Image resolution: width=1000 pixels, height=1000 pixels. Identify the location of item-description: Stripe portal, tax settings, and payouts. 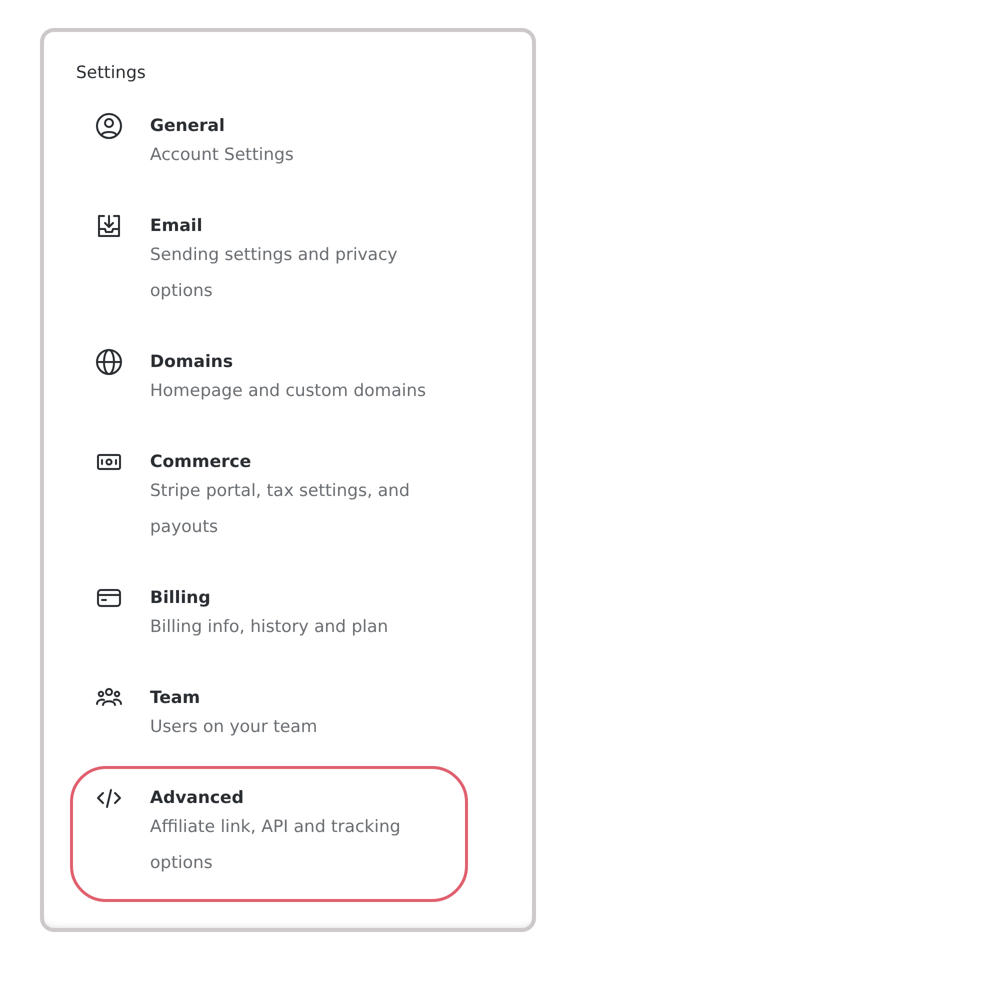
(280, 509).